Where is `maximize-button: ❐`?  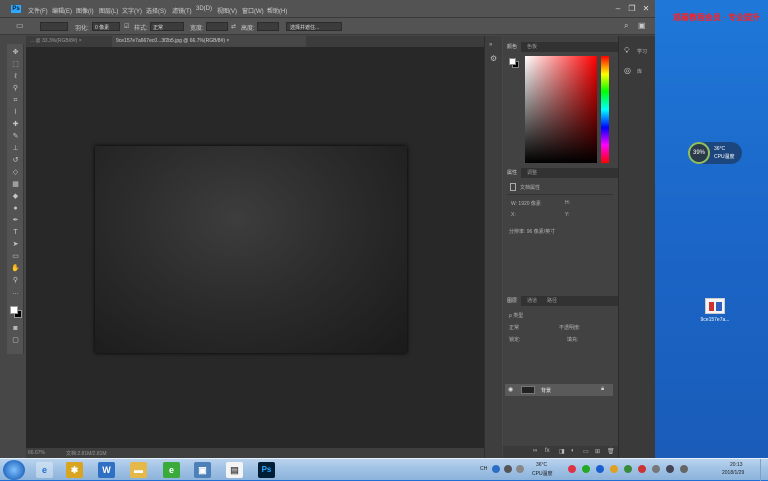 maximize-button: ❐ is located at coordinates (632, 9).